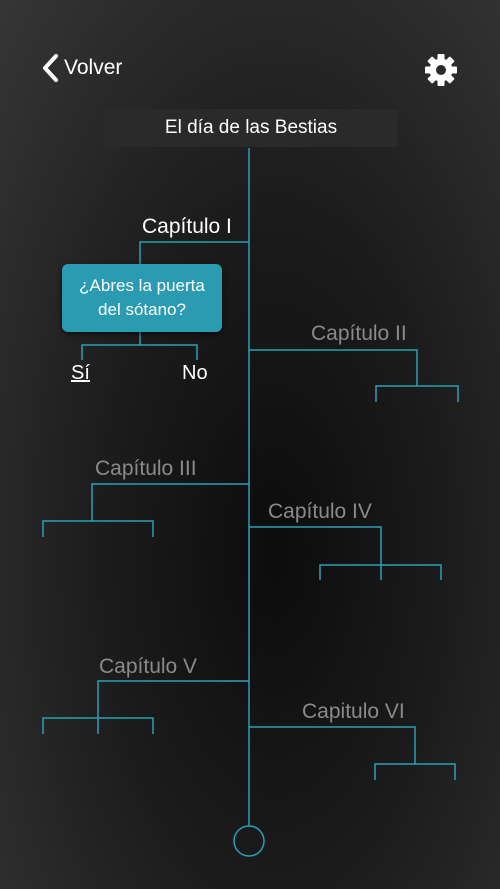  Describe the element at coordinates (98, 528) in the screenshot. I see `branch-chapter-3-options` at that location.